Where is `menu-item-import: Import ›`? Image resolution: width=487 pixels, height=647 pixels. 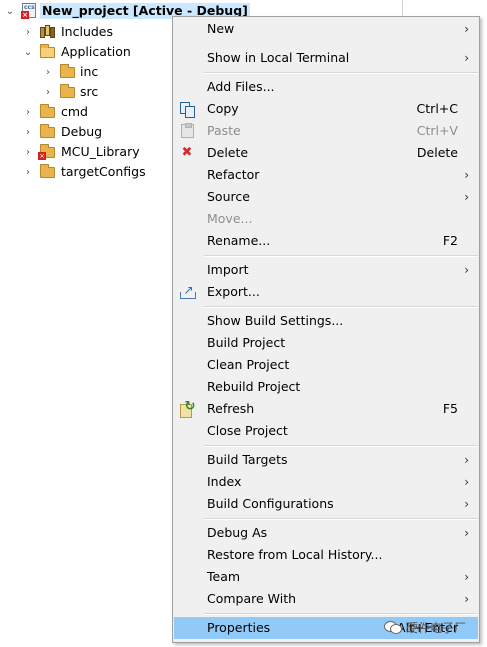 menu-item-import: Import › is located at coordinates (326, 270).